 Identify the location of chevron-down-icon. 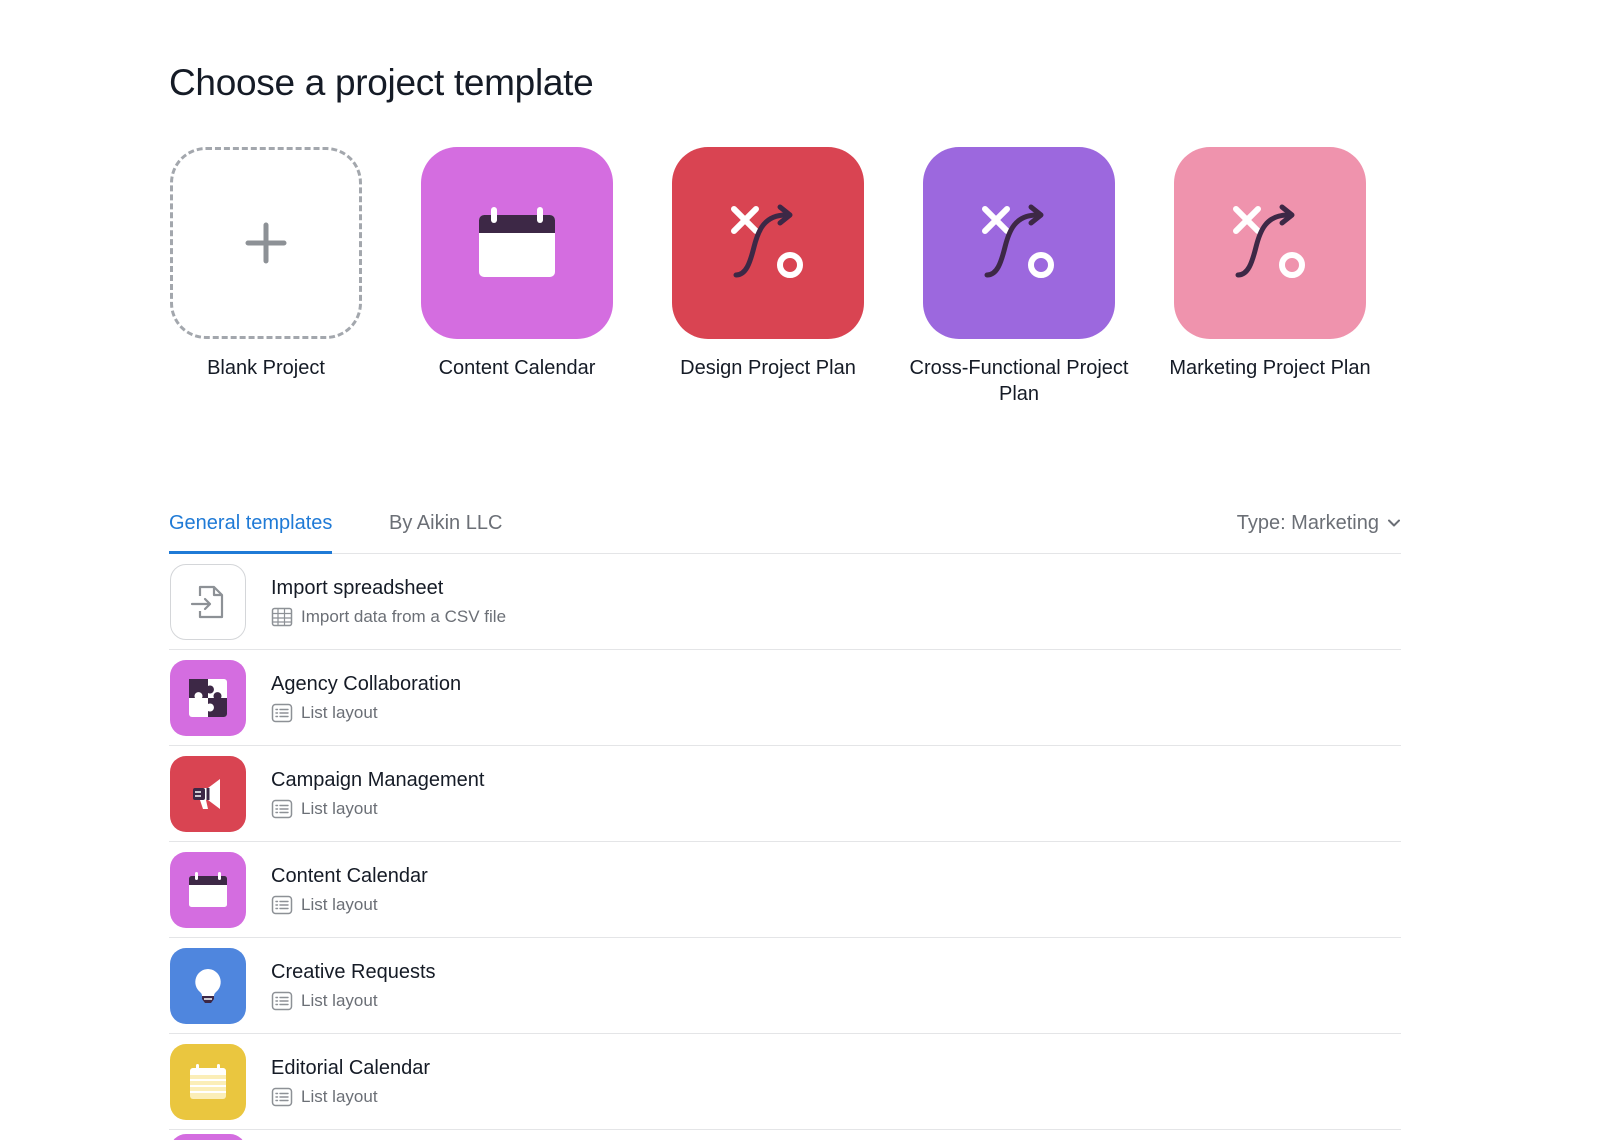
(1394, 523).